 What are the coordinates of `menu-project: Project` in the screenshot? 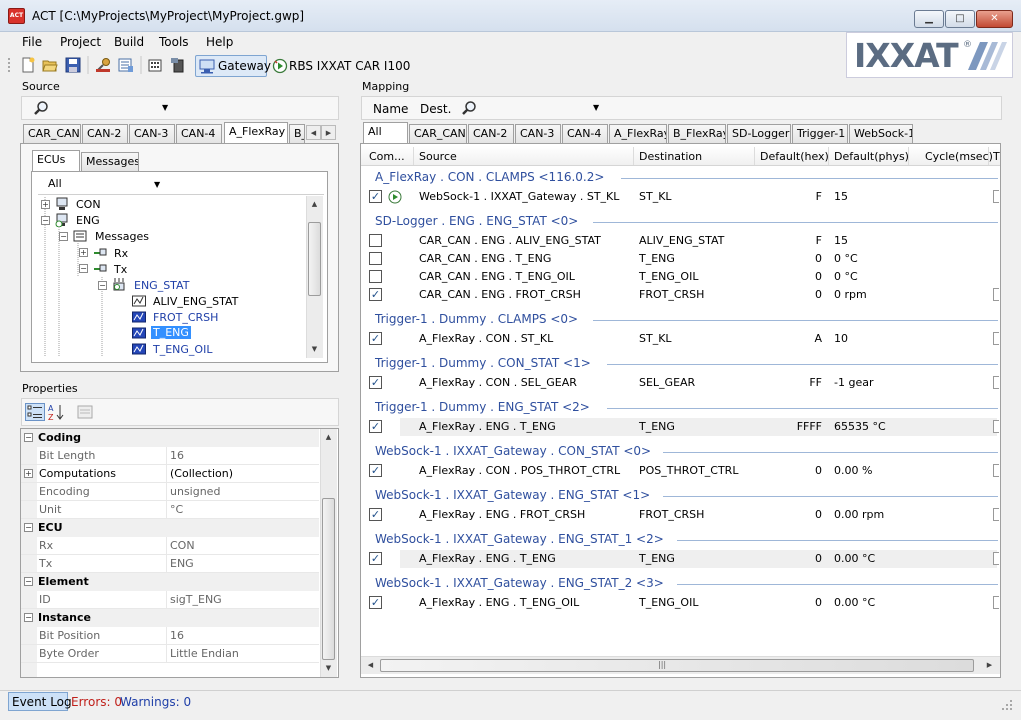 It's located at (80, 42).